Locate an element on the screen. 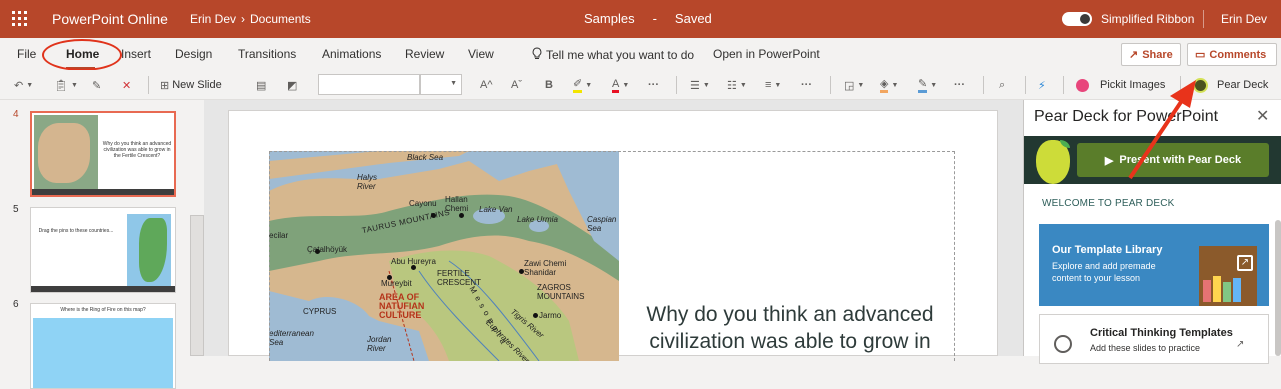 Image resolution: width=1281 pixels, height=389 pixels. new-slide-button: ⊞ New Slide is located at coordinates (191, 85).